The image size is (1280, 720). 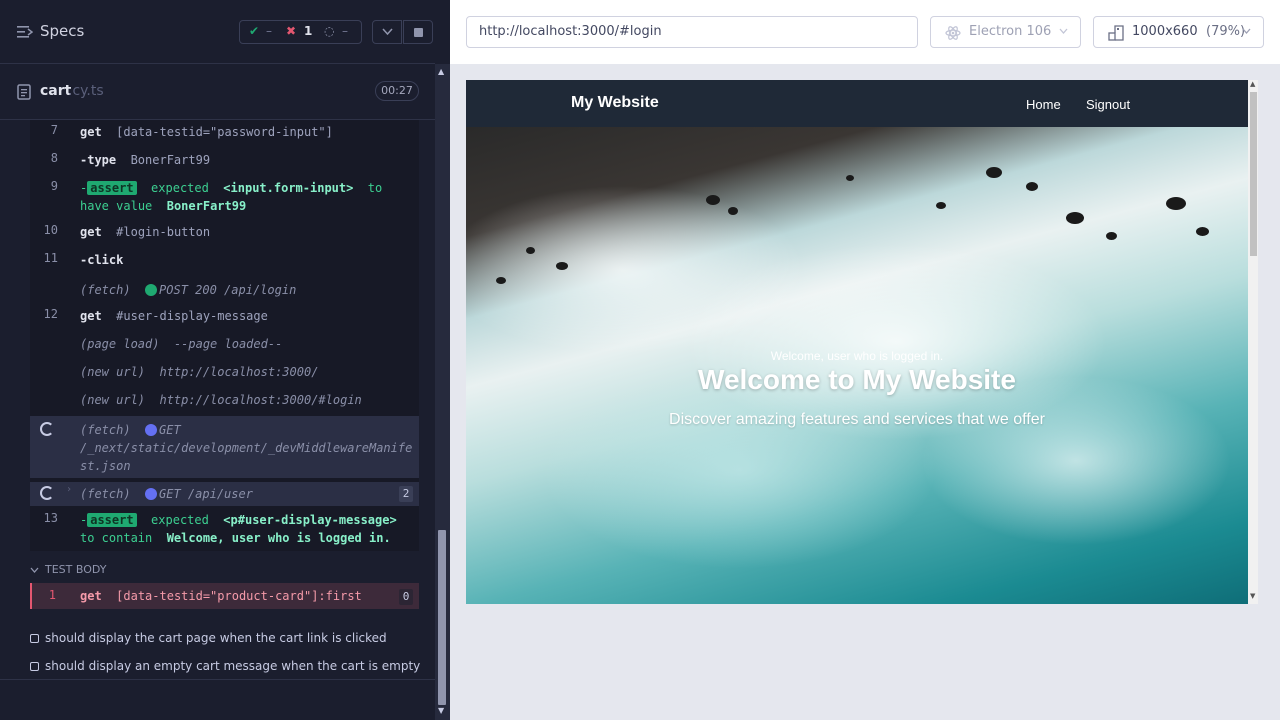 I want to click on event-log-row: (new url) http://localhost:3000/#login, so click(x=224, y=401).